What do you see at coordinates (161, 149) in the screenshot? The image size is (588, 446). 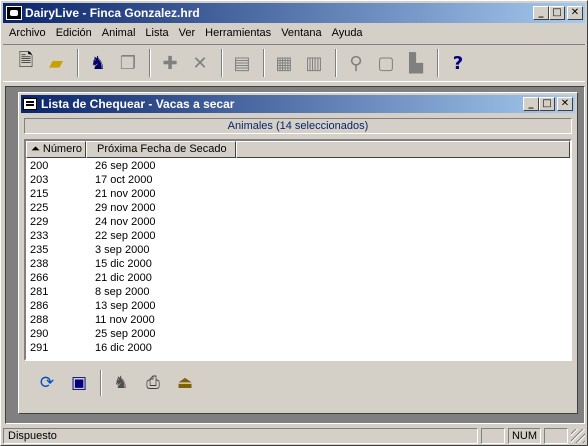 I see `column-header-fecha: Próxima Fecha de Secado` at bounding box center [161, 149].